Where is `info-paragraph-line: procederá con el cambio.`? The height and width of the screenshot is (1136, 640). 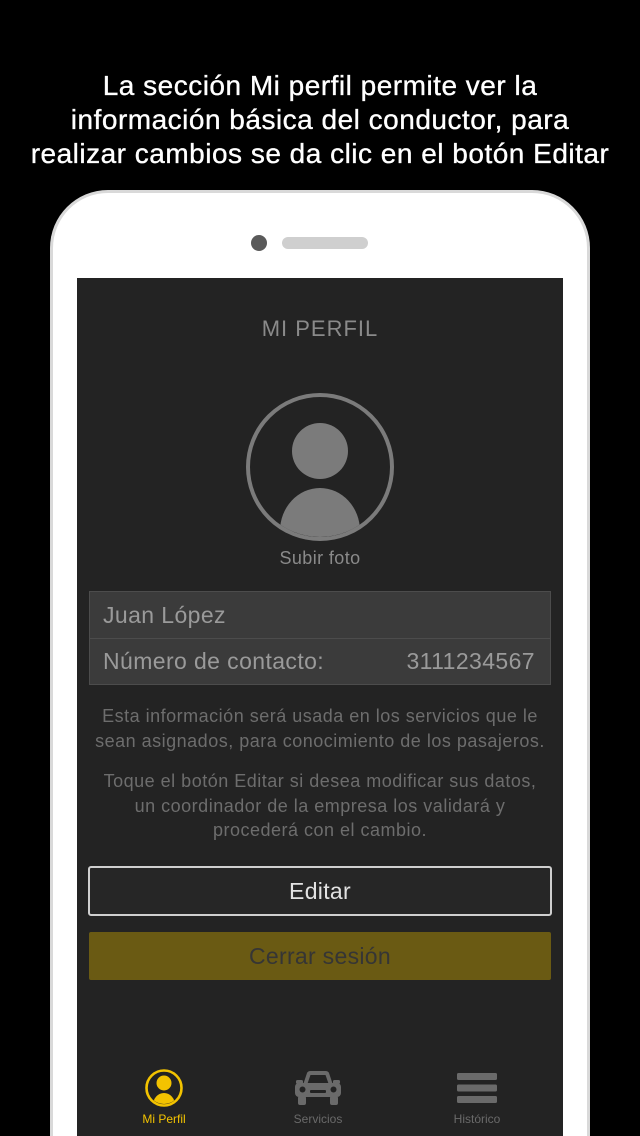
info-paragraph-line: procederá con el cambio. is located at coordinates (320, 830).